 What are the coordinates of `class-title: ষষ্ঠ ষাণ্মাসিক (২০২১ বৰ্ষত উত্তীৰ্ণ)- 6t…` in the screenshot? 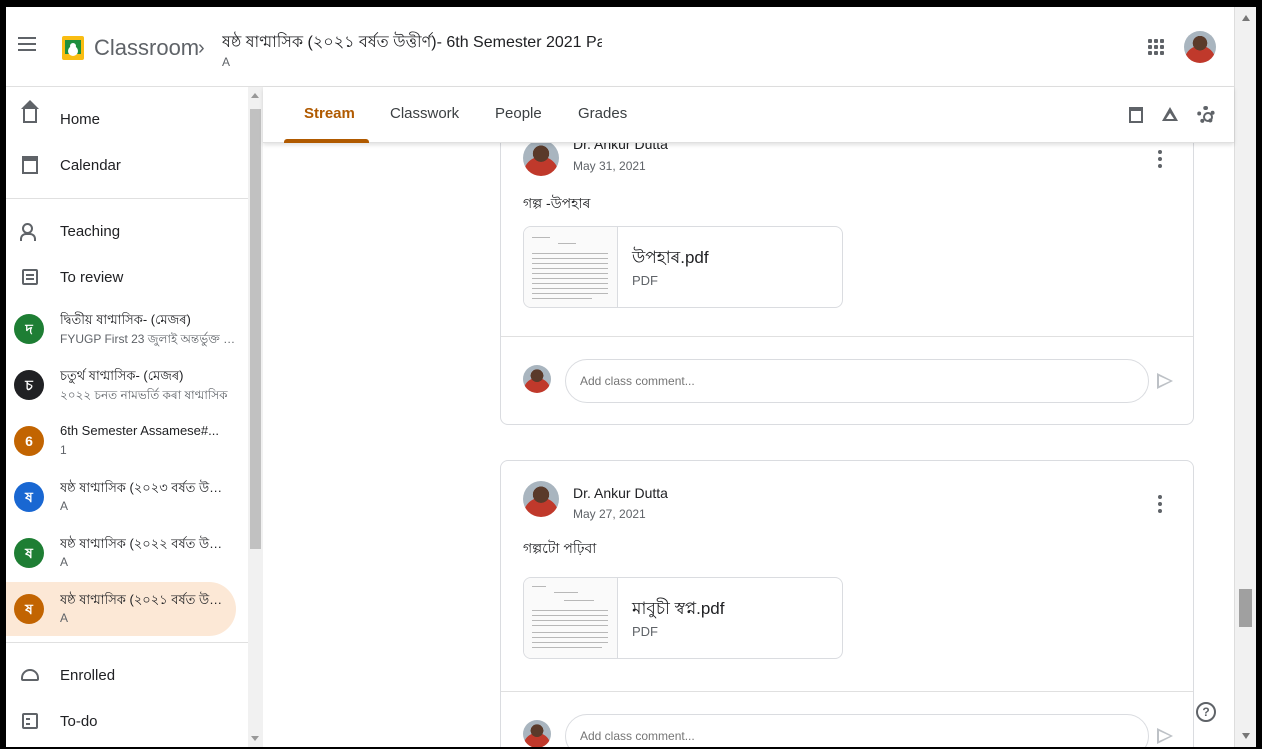 It's located at (412, 42).